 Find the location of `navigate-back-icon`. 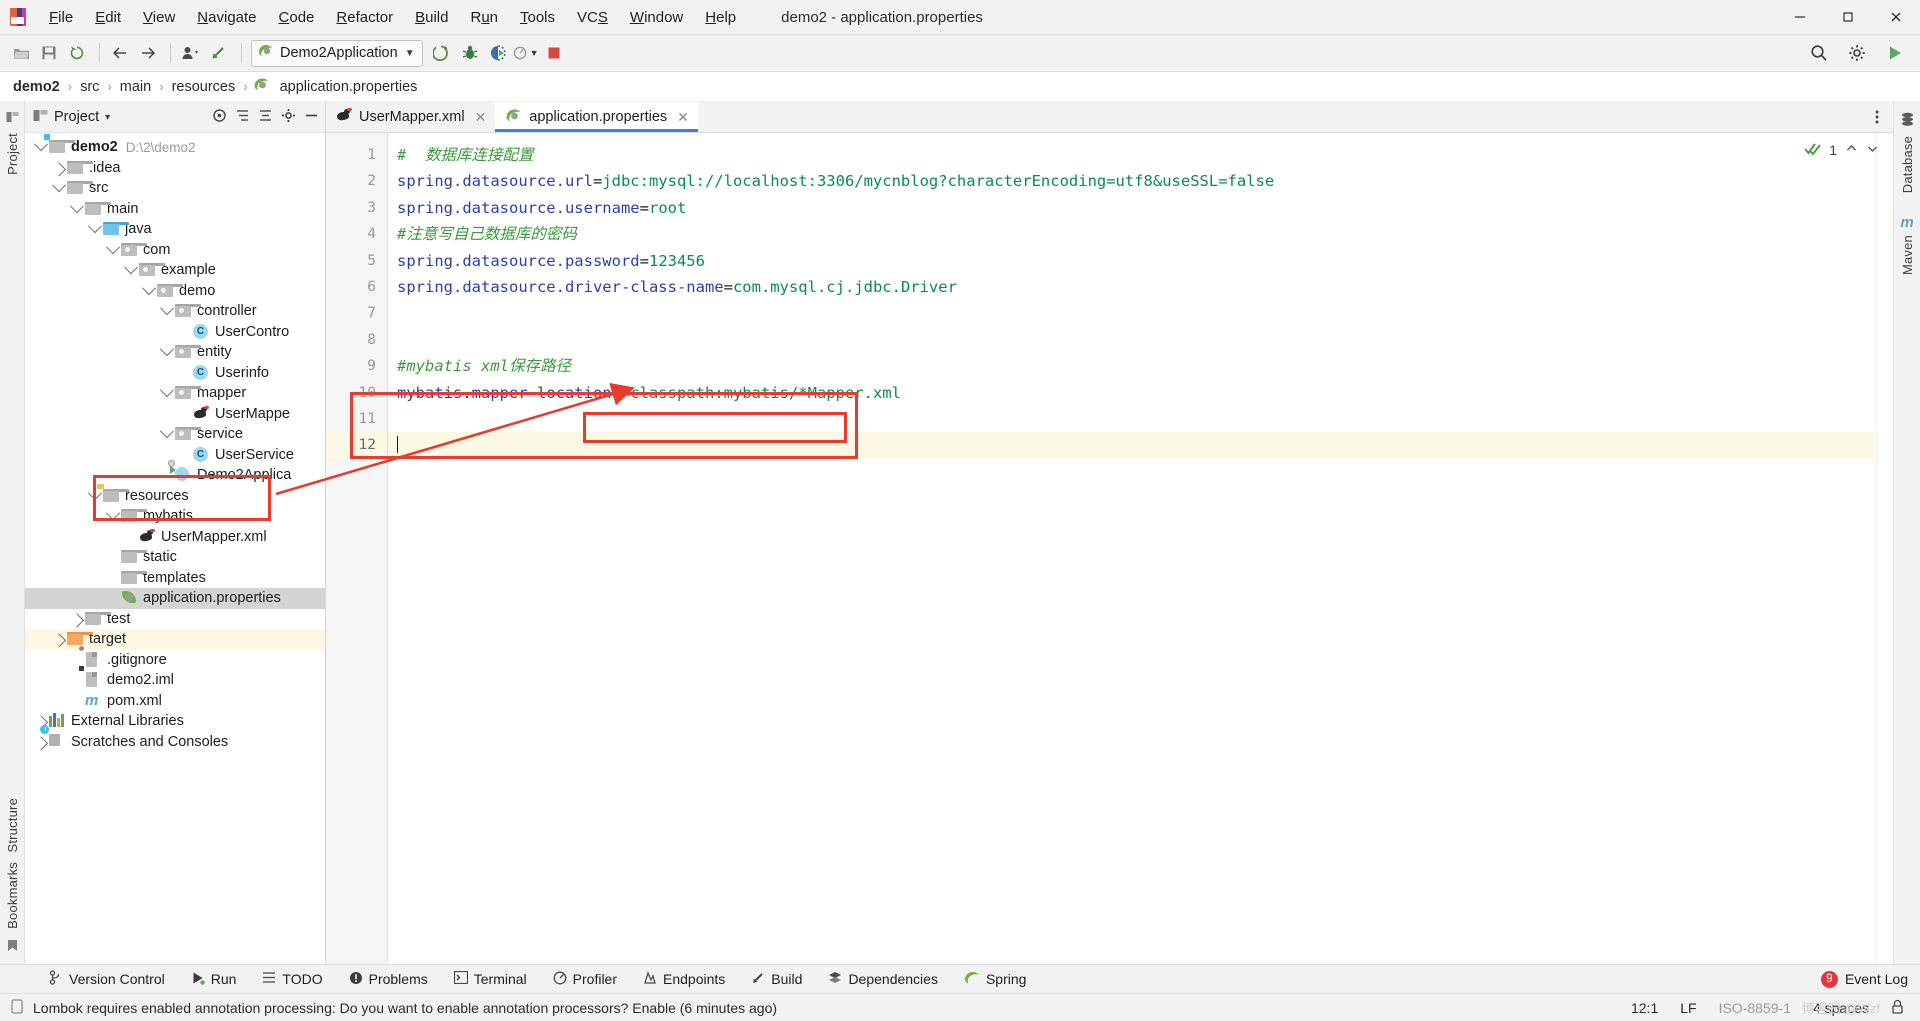

navigate-back-icon is located at coordinates (120, 53).